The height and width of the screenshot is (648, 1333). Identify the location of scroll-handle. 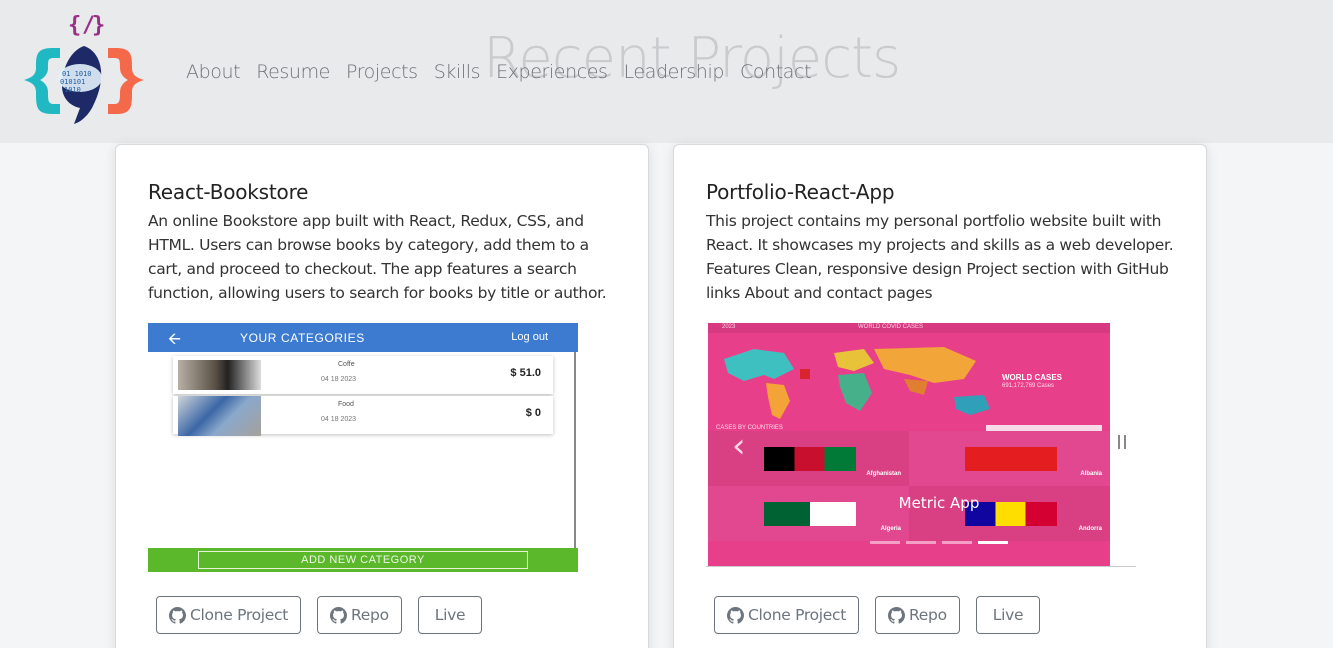
(1122, 442).